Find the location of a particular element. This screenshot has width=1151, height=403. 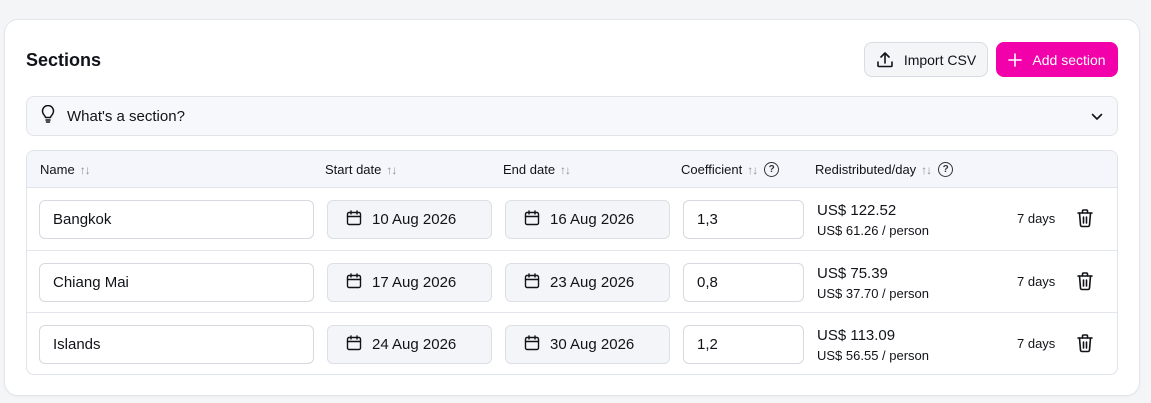

column-redistributed: Redistributed/day ↑↓ ? is located at coordinates (884, 169).